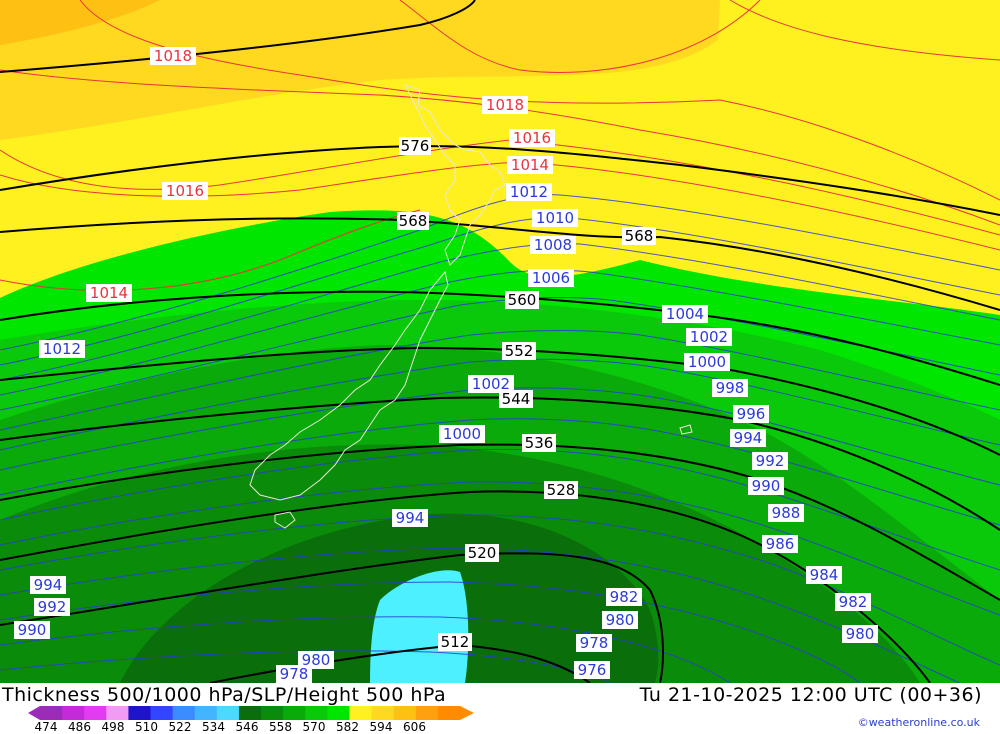 Image resolution: width=1000 pixels, height=734 pixels. What do you see at coordinates (919, 722) in the screenshot?
I see `credit-link: ©weatheronline.co.uk` at bounding box center [919, 722].